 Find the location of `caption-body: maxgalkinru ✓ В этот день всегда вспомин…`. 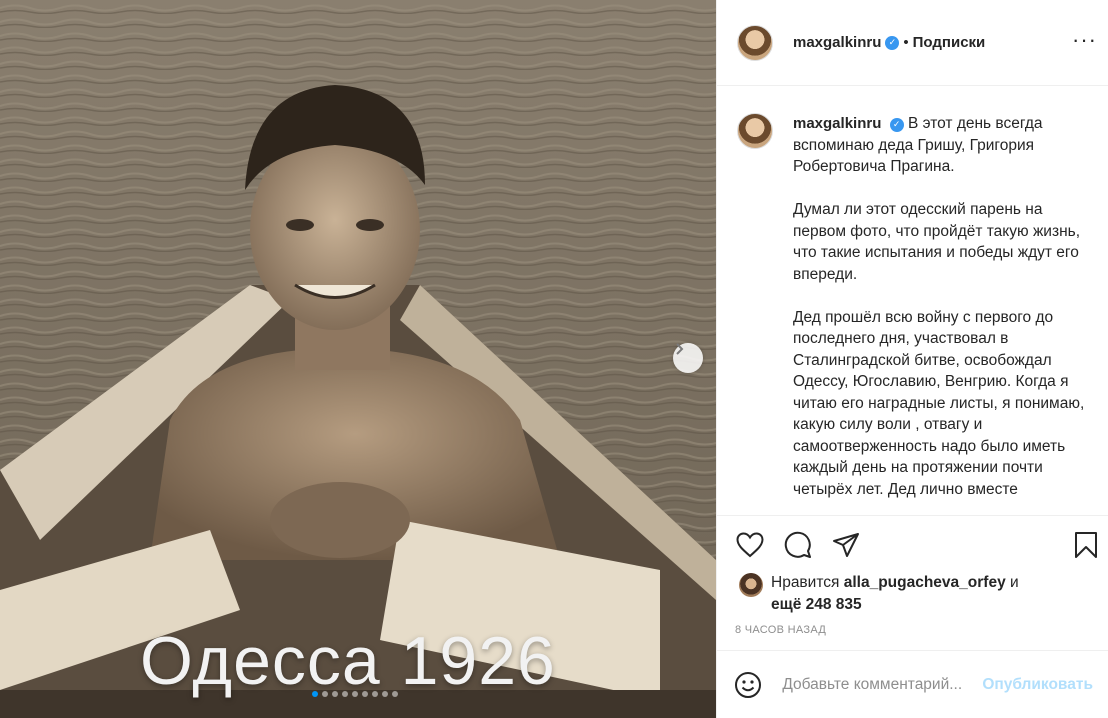

caption-body: maxgalkinru ✓ В этот день всегда вспомин… is located at coordinates (941, 314).